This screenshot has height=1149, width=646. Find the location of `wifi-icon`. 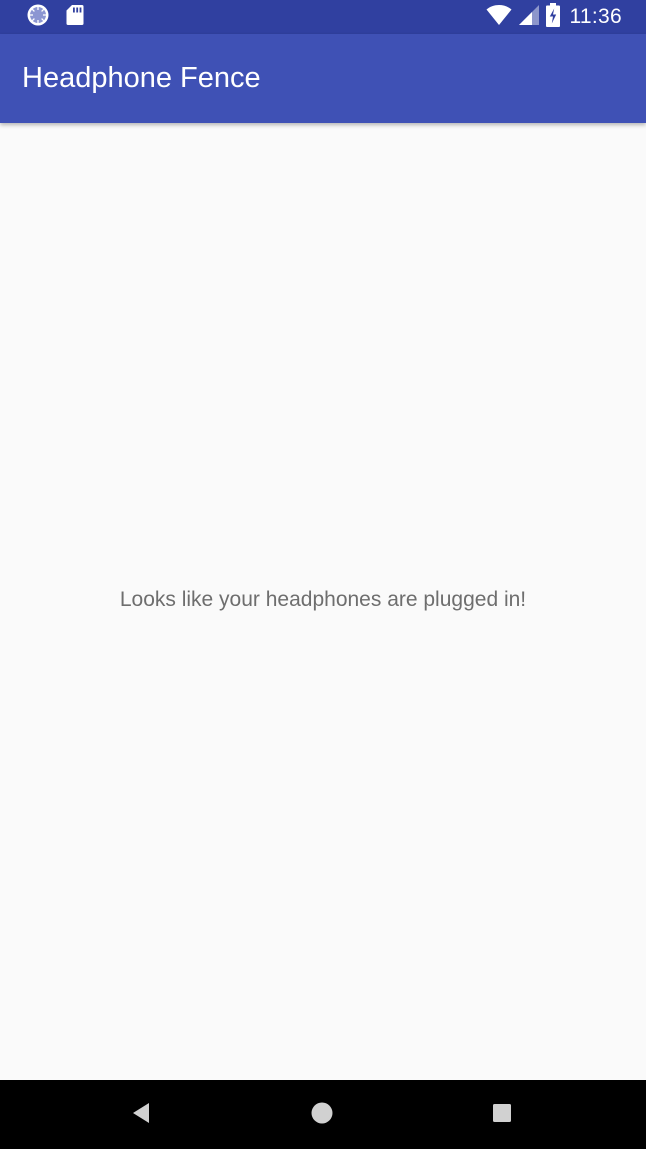

wifi-icon is located at coordinates (499, 17).